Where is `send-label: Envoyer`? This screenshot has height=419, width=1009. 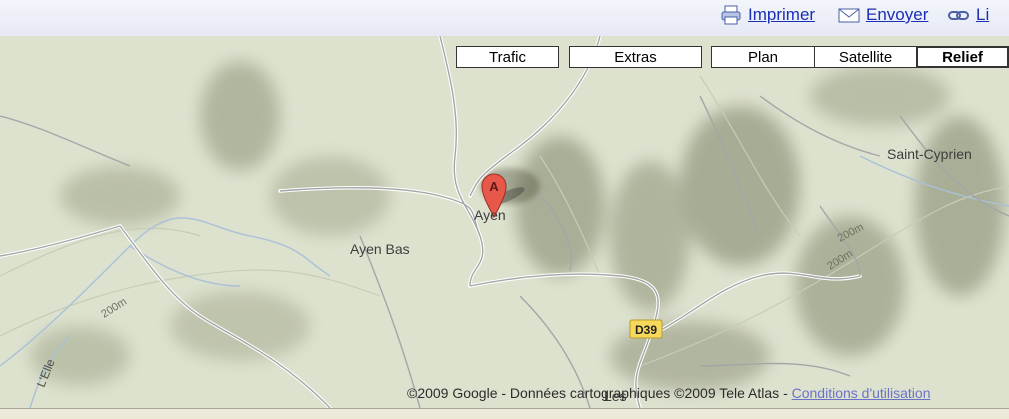
send-label: Envoyer is located at coordinates (897, 15).